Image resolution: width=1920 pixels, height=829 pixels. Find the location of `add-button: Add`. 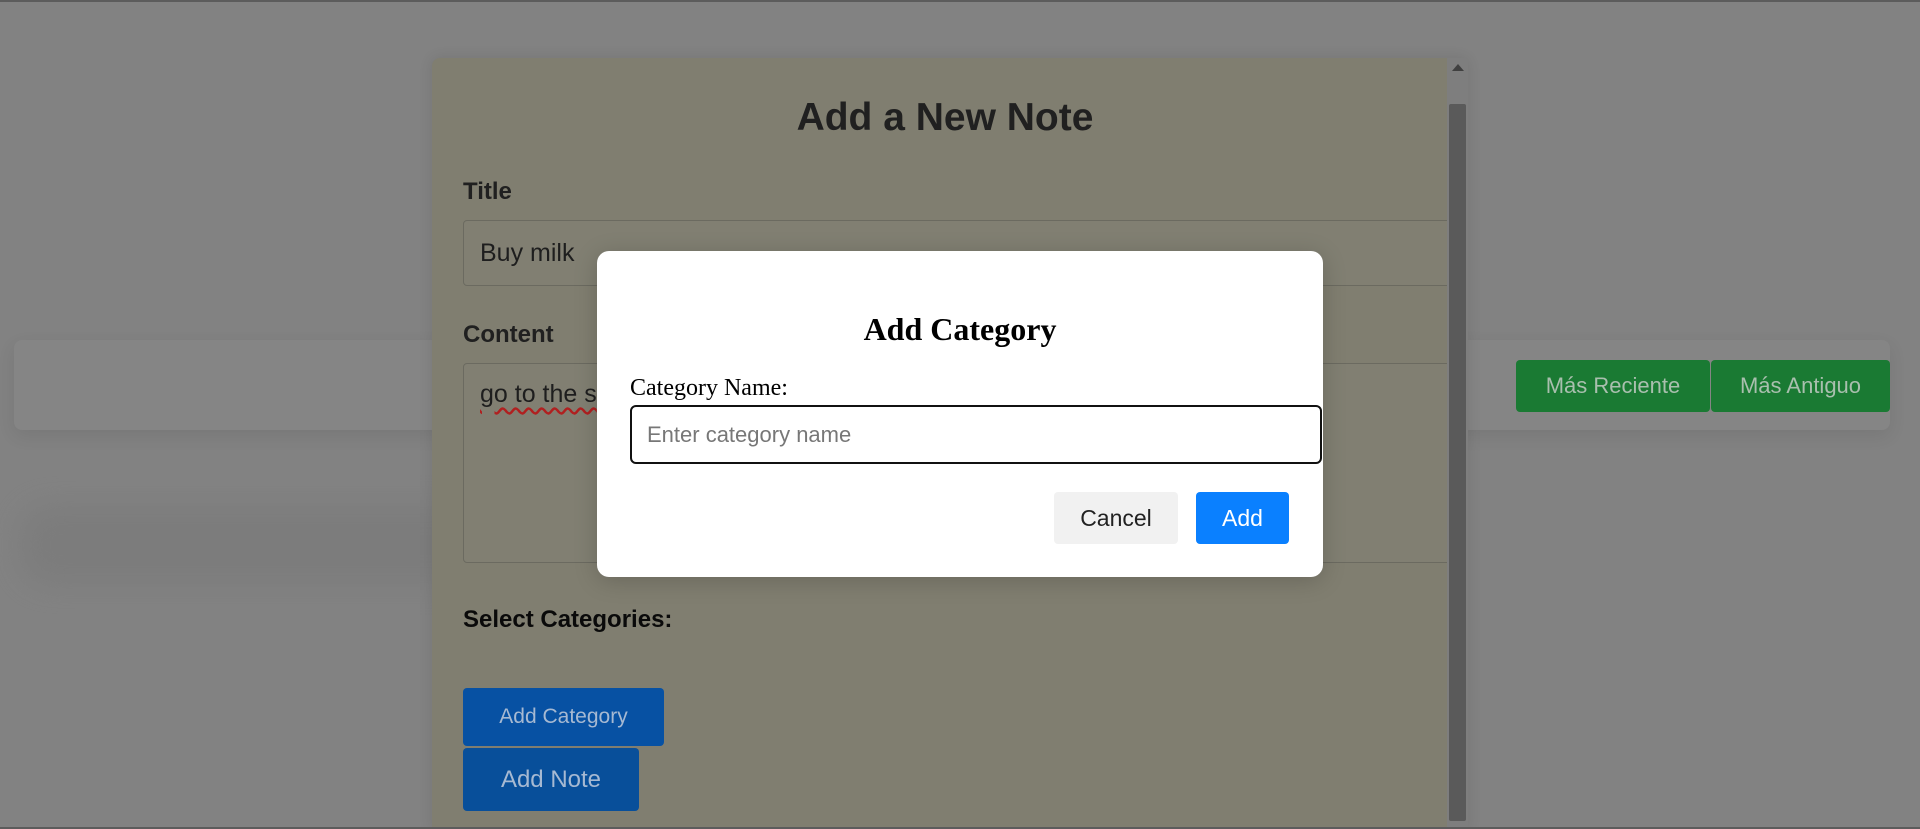

add-button: Add is located at coordinates (1242, 518).